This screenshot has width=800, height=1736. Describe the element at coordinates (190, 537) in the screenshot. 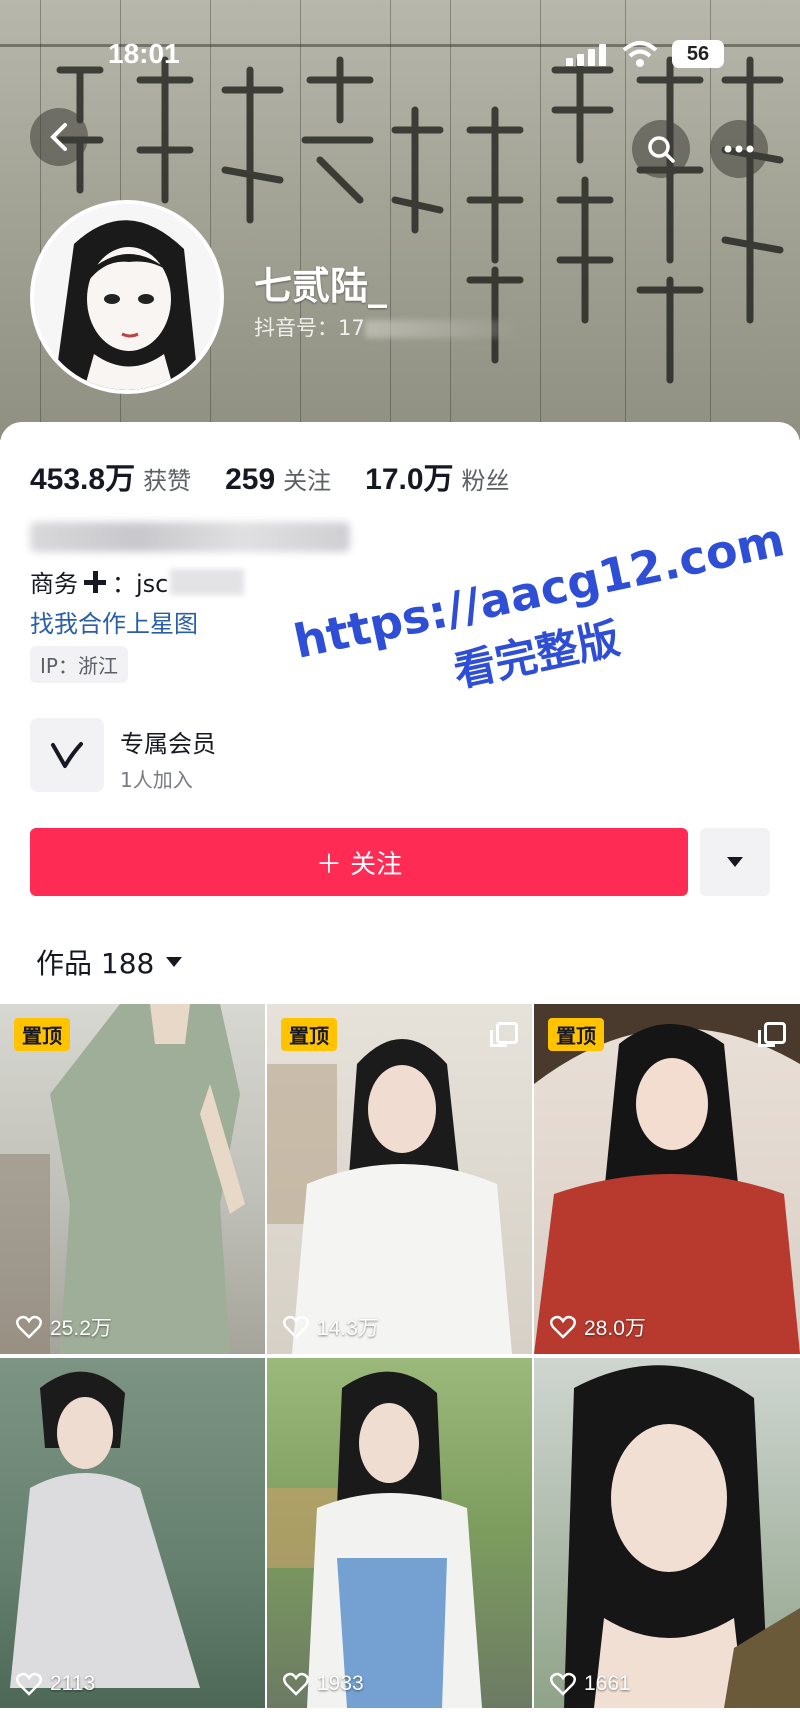

I see `redacted-bio` at that location.